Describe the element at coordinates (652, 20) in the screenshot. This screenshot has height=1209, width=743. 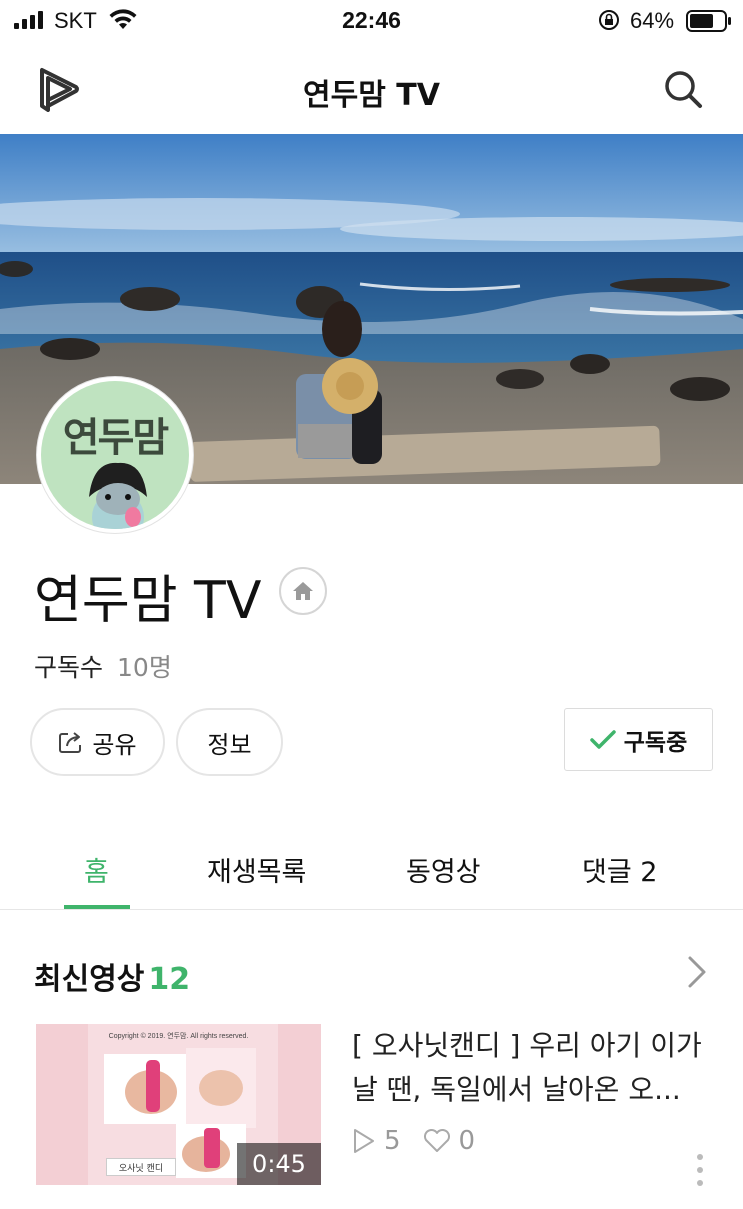
I see `battery-percentage: 64%` at that location.